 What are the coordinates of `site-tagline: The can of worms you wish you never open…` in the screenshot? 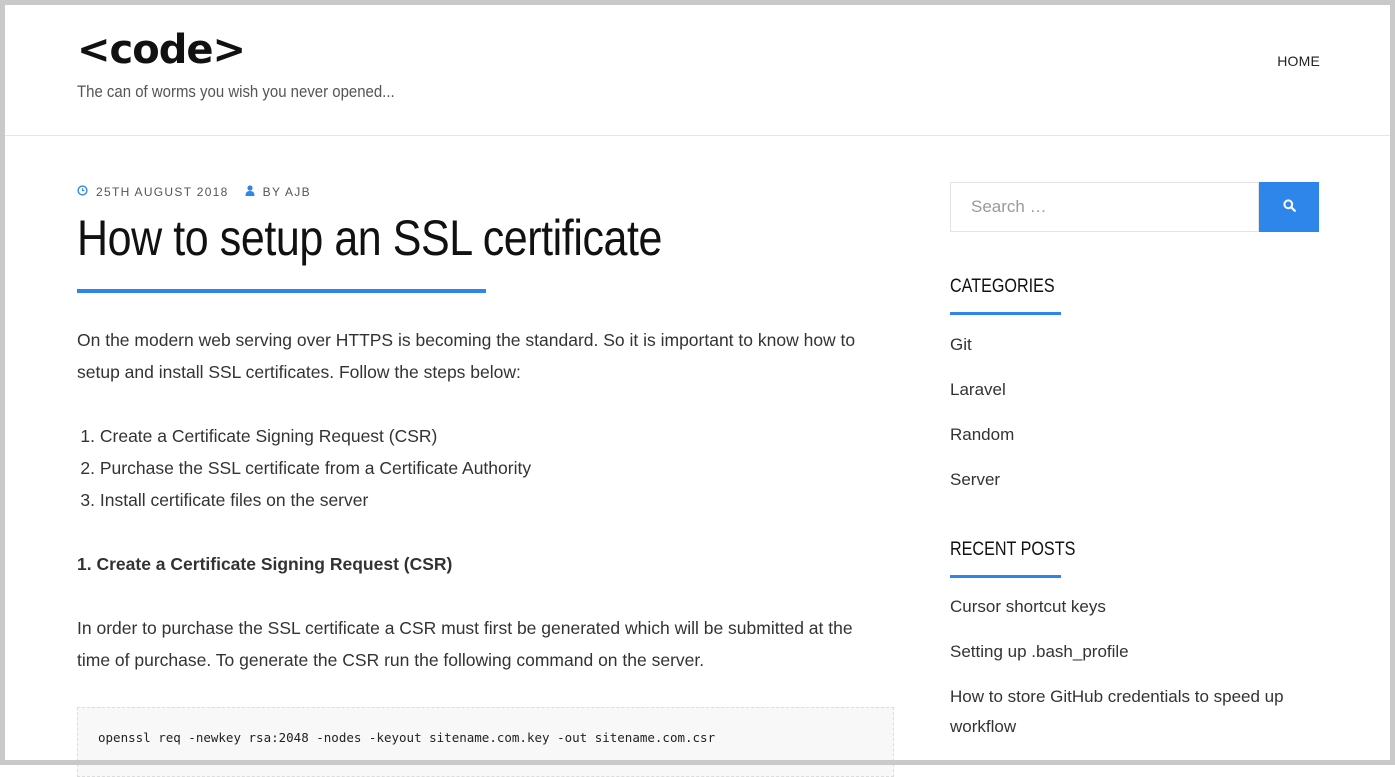 It's located at (236, 91).